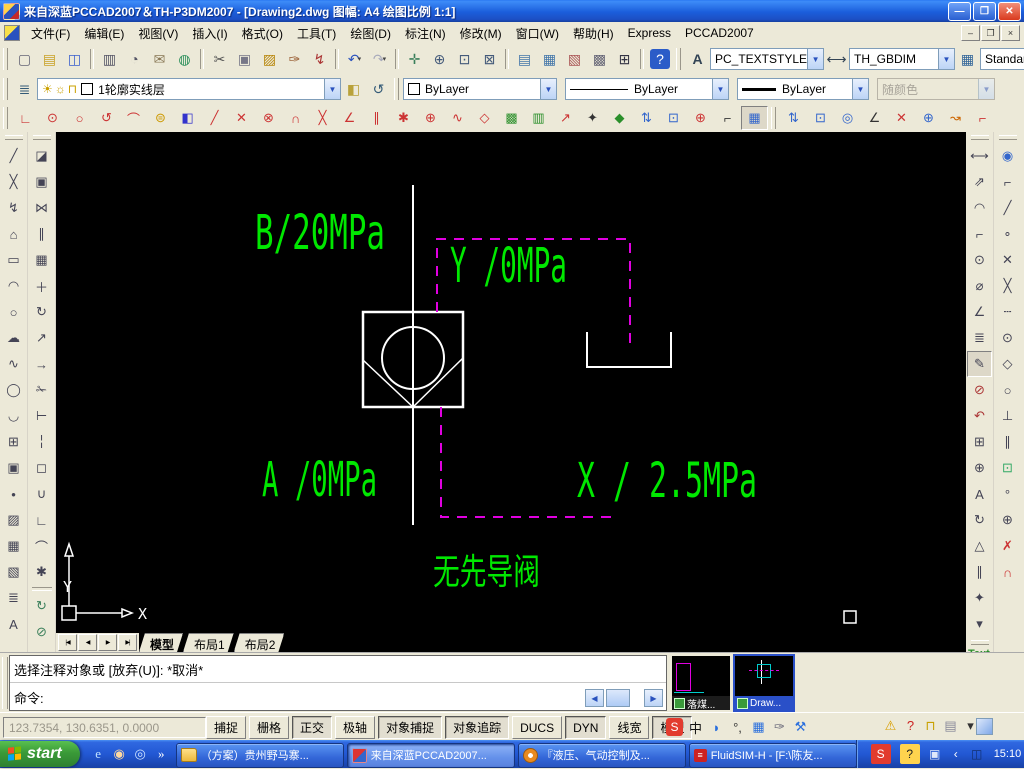 This screenshot has height=769, width=1024. Describe the element at coordinates (754, 118) in the screenshot. I see `pccad-tool-28-icon: ▦` at that location.